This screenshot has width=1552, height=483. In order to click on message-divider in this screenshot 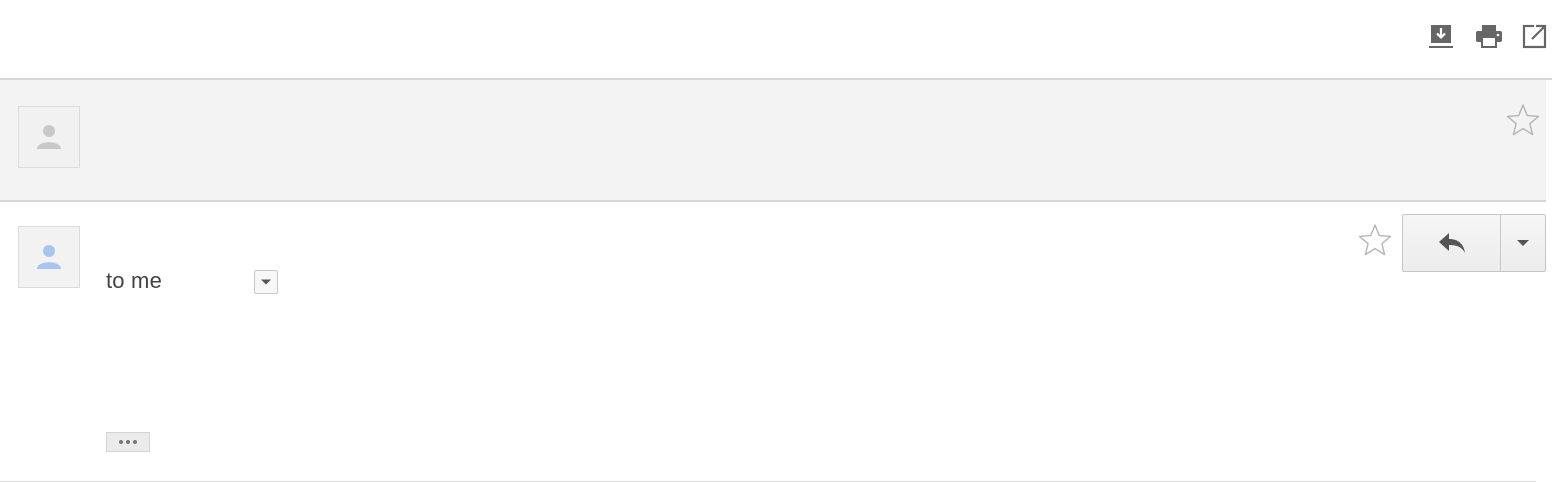, I will do `click(768, 481)`.